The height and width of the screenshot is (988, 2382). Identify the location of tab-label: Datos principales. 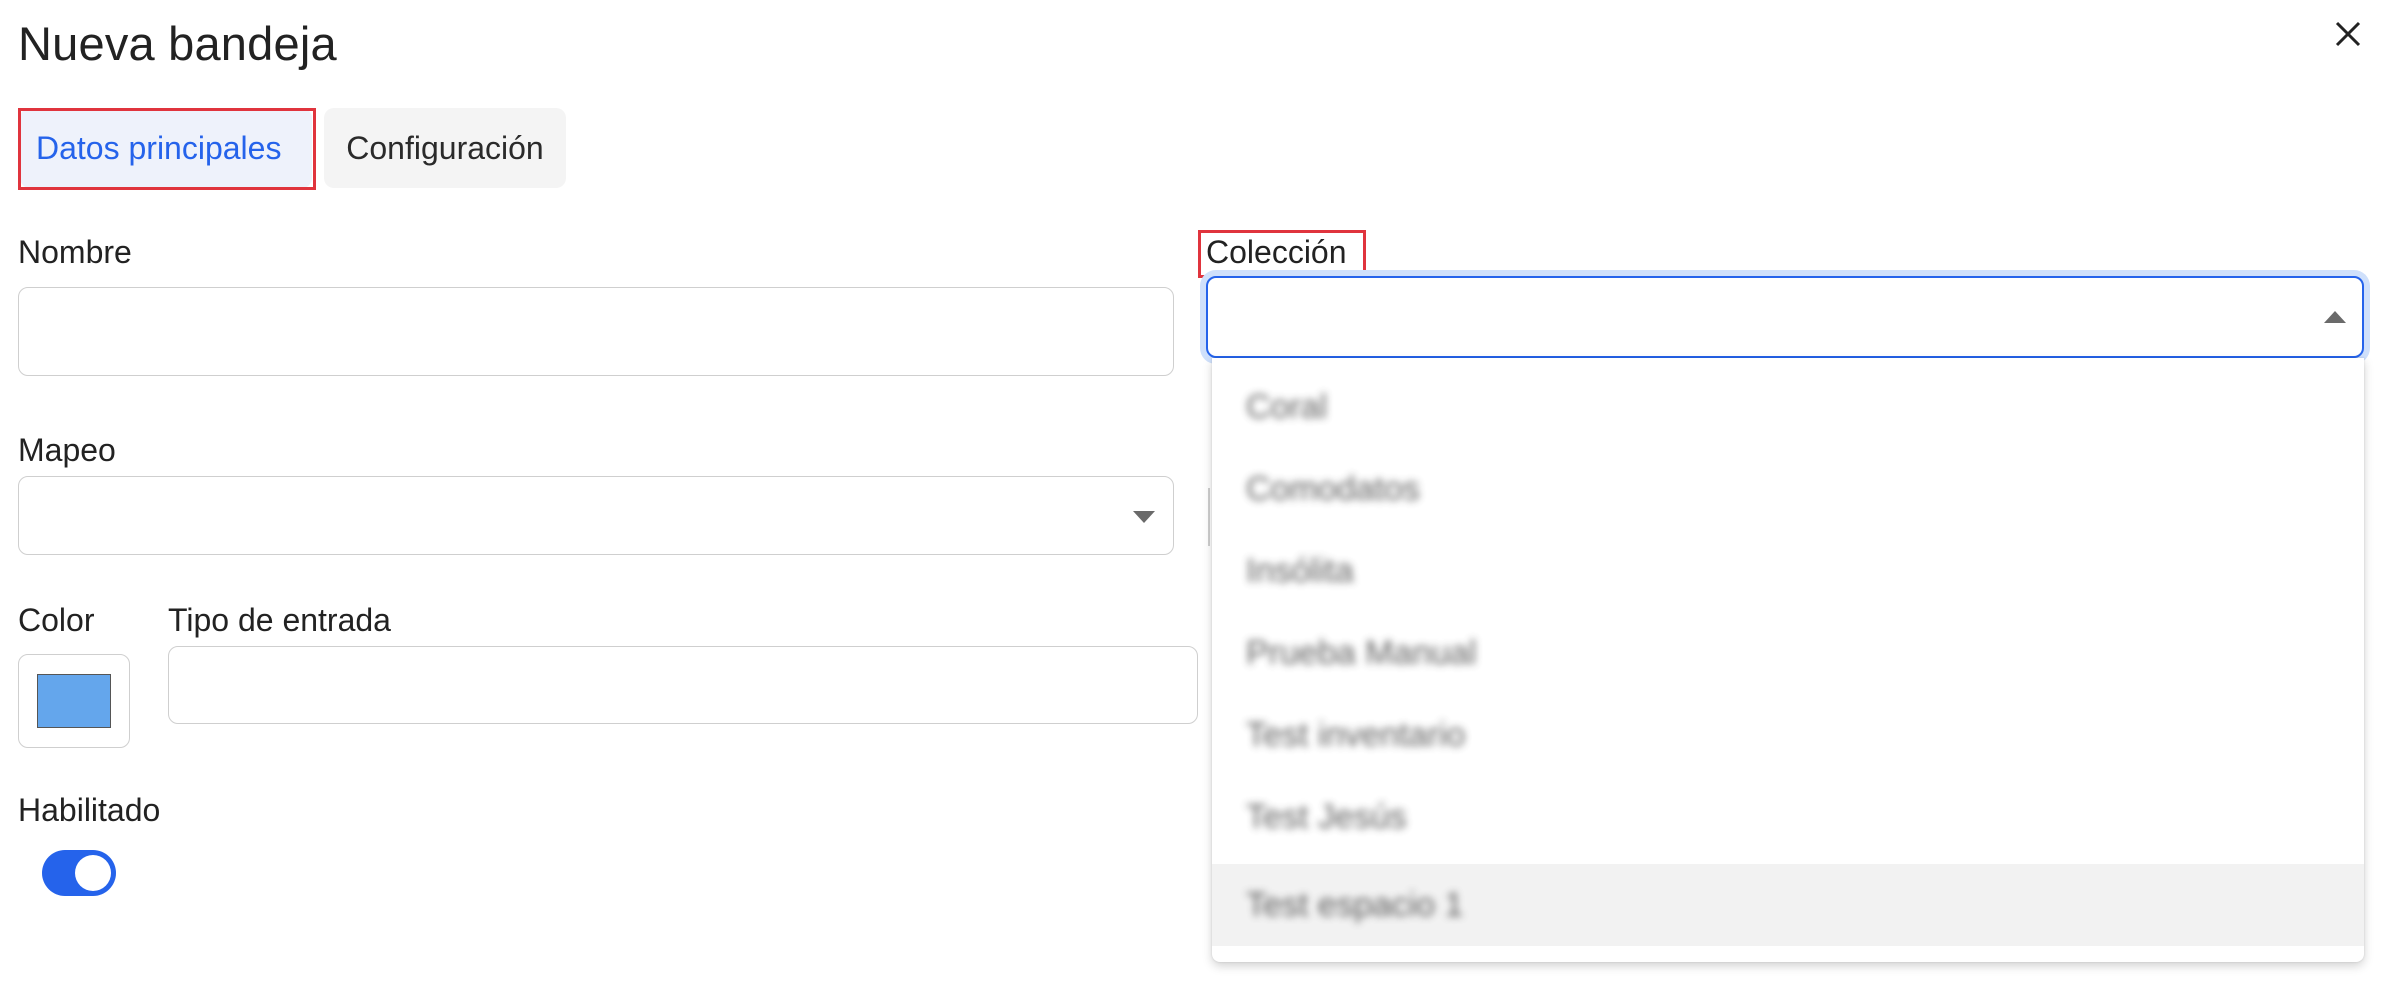
(159, 147).